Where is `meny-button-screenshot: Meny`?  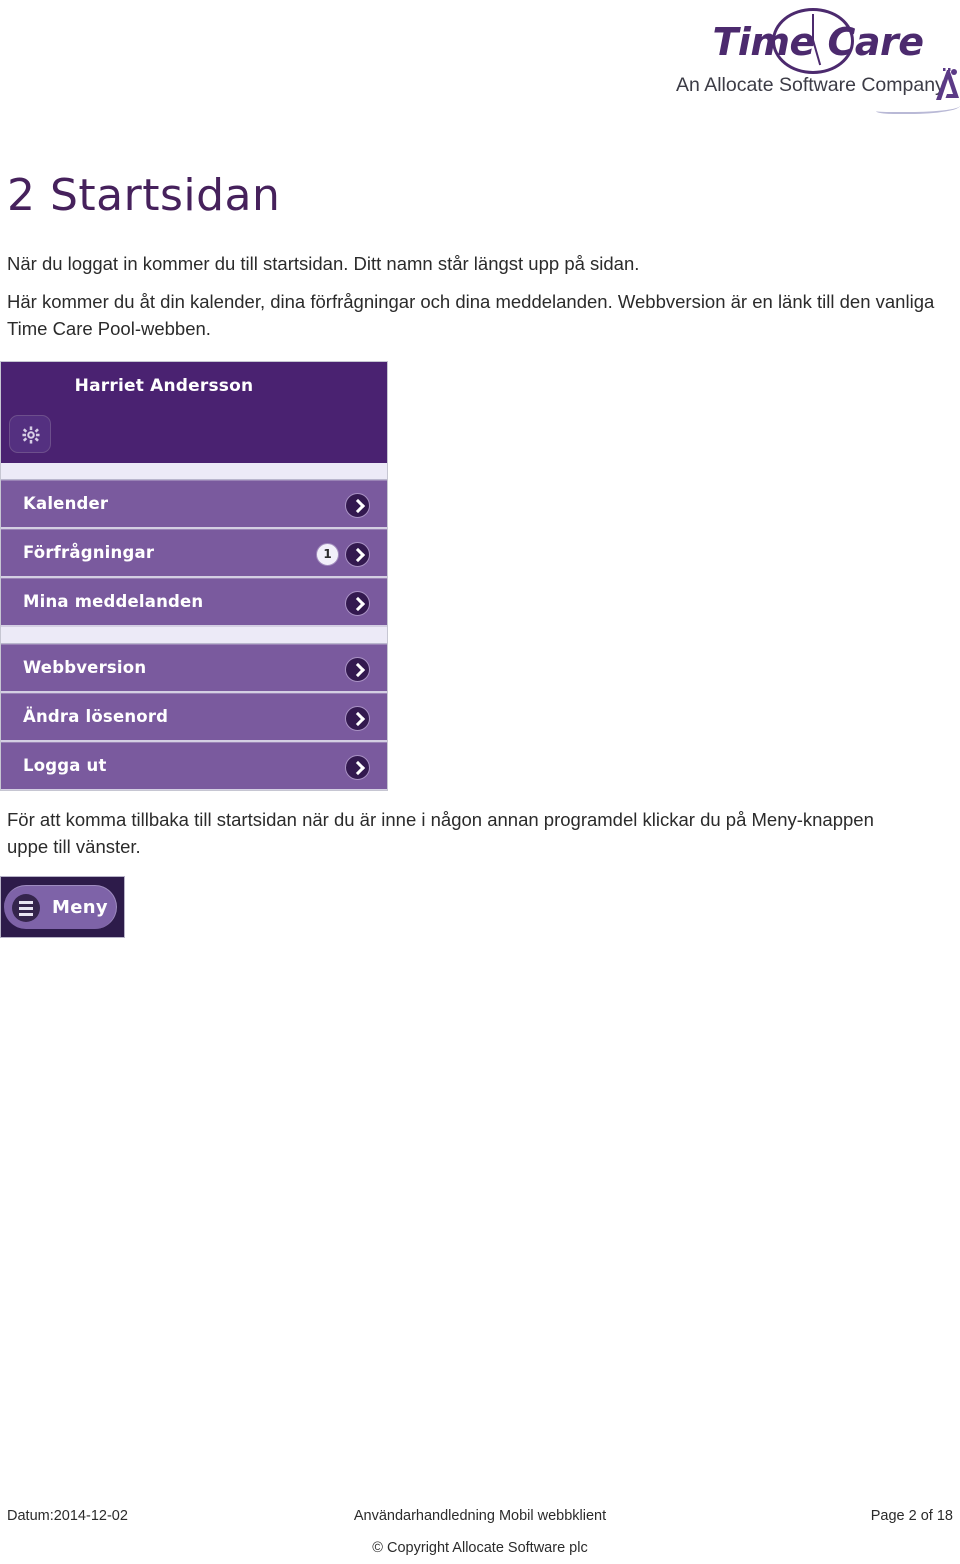 meny-button-screenshot: Meny is located at coordinates (62, 907).